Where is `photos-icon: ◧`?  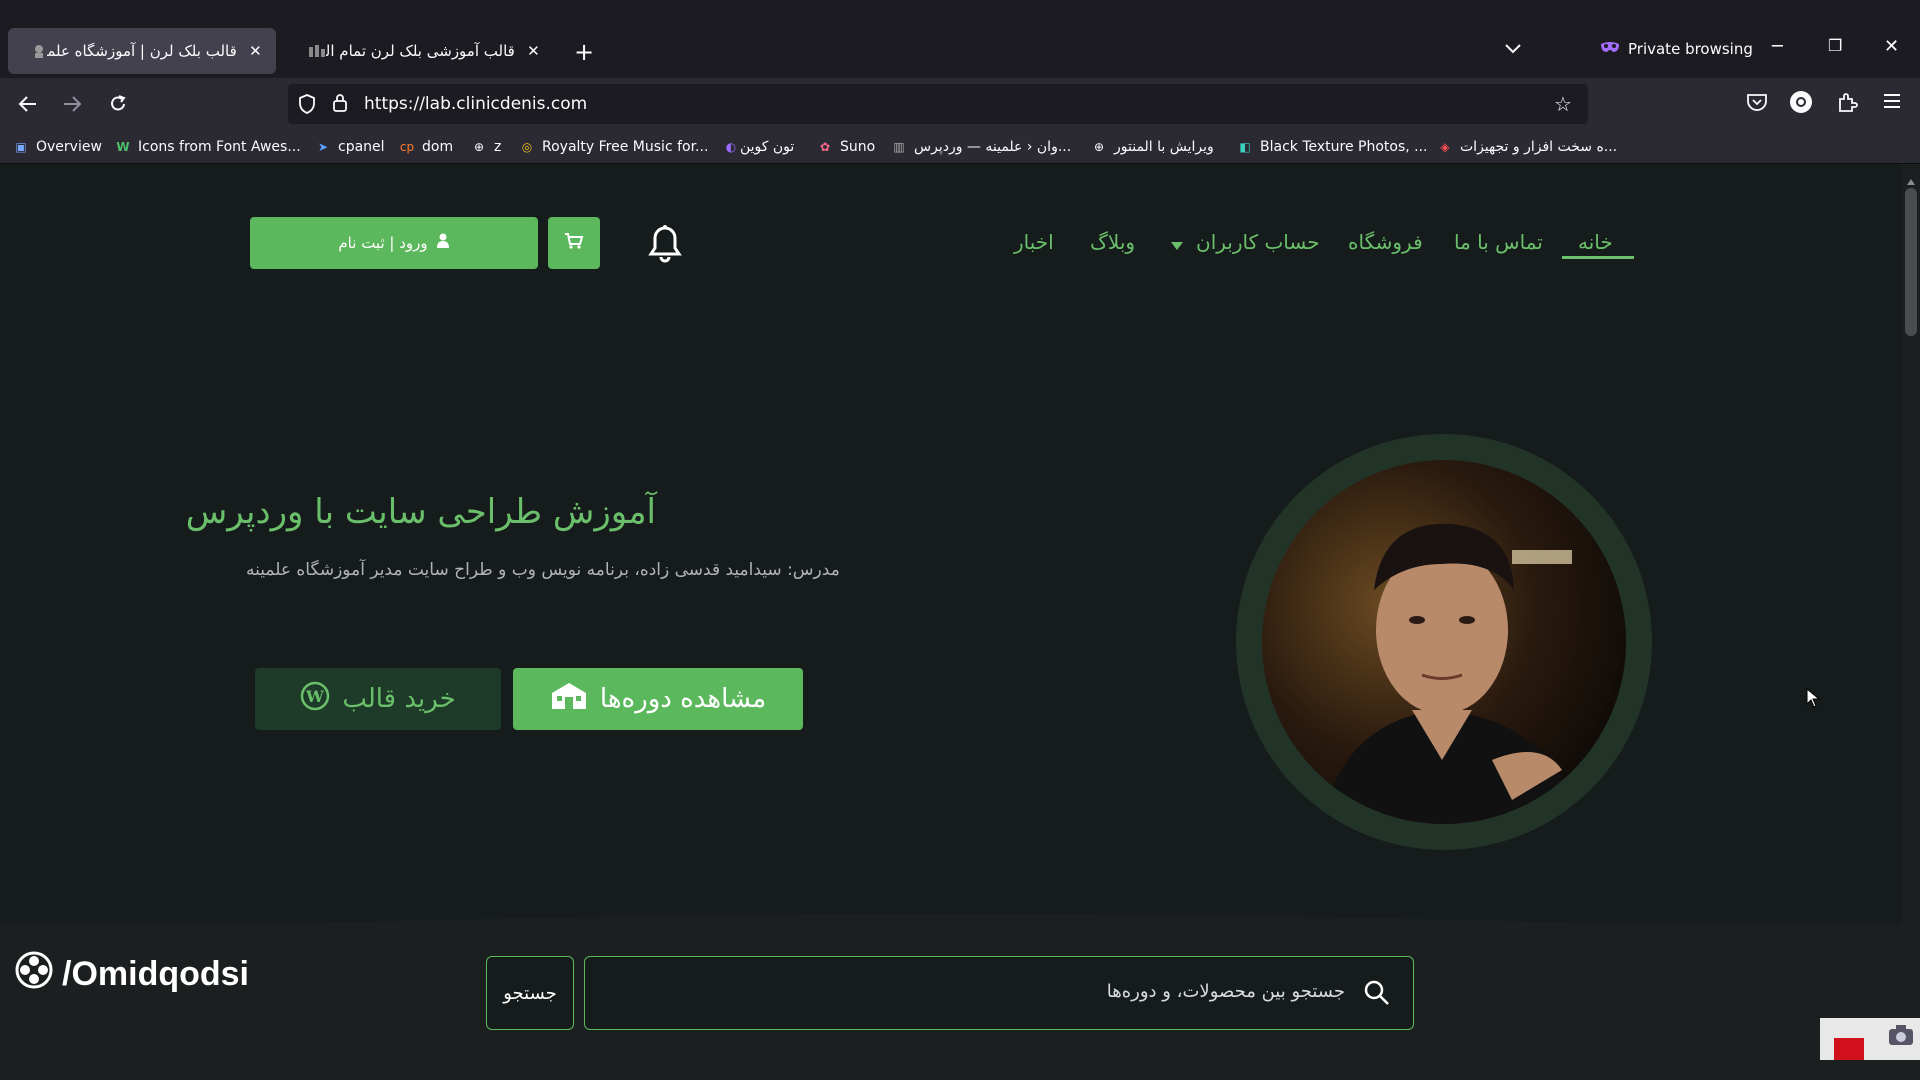
photos-icon: ◧ is located at coordinates (1245, 147).